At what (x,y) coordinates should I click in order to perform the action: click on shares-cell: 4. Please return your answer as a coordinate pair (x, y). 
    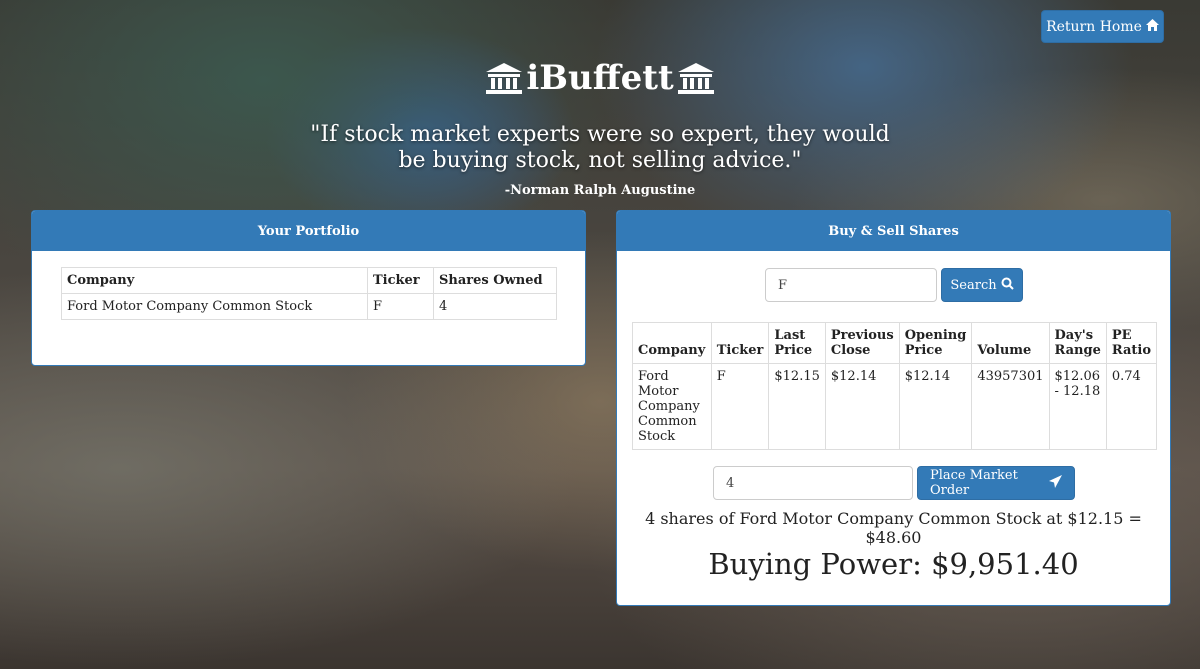
    Looking at the image, I should click on (495, 306).